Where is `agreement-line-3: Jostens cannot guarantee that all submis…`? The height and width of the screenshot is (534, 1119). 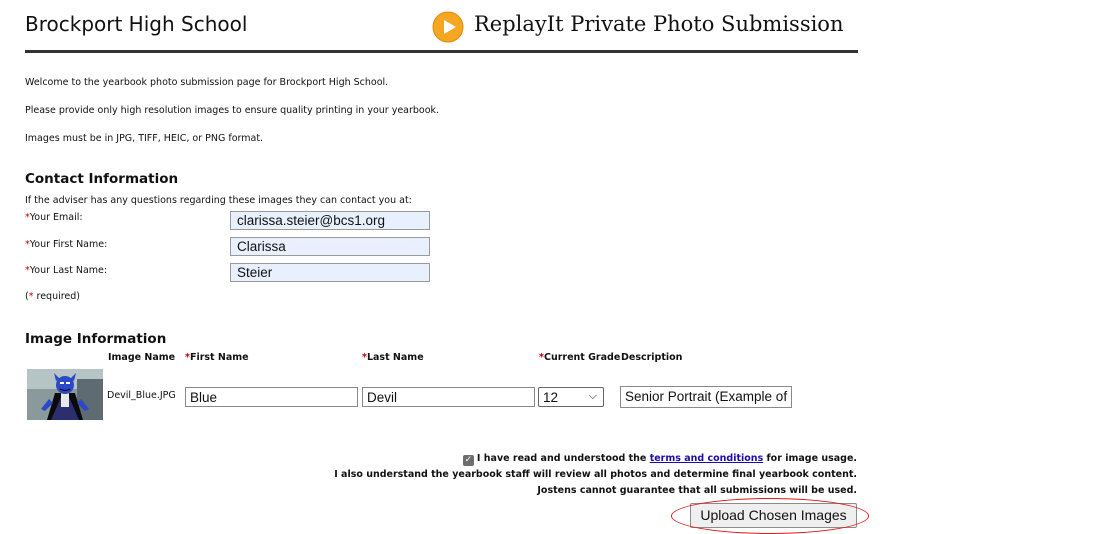
agreement-line-3: Jostens cannot guarantee that all submis… is located at coordinates (697, 490).